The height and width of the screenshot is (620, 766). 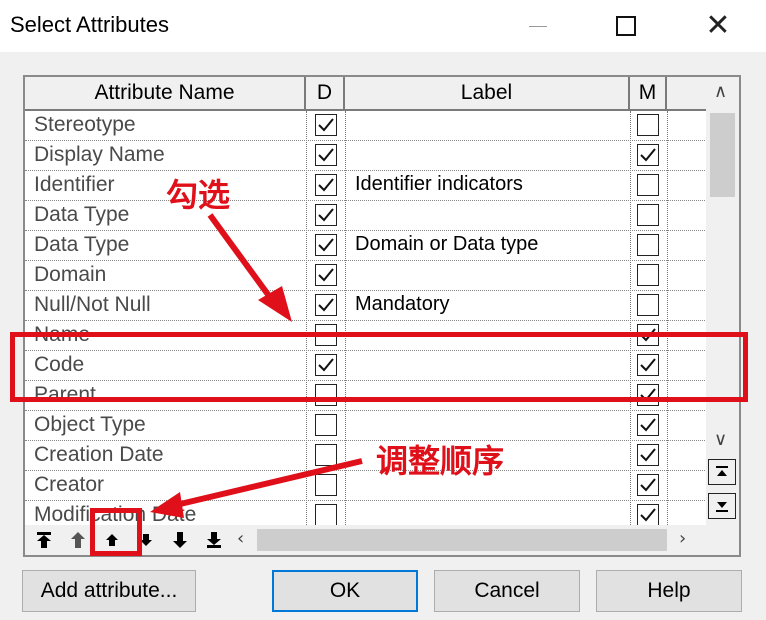 I want to click on jump-bottom-icon, so click(x=722, y=507).